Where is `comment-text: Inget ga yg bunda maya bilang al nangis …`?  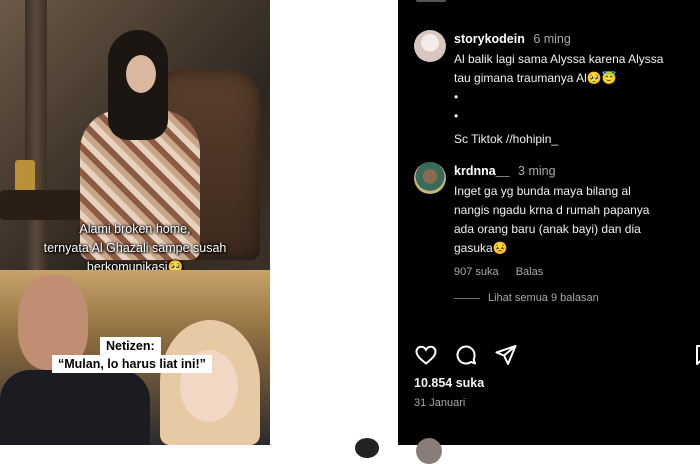
comment-text: Inget ga yg bunda maya bilang al nangis … is located at coordinates (577, 220).